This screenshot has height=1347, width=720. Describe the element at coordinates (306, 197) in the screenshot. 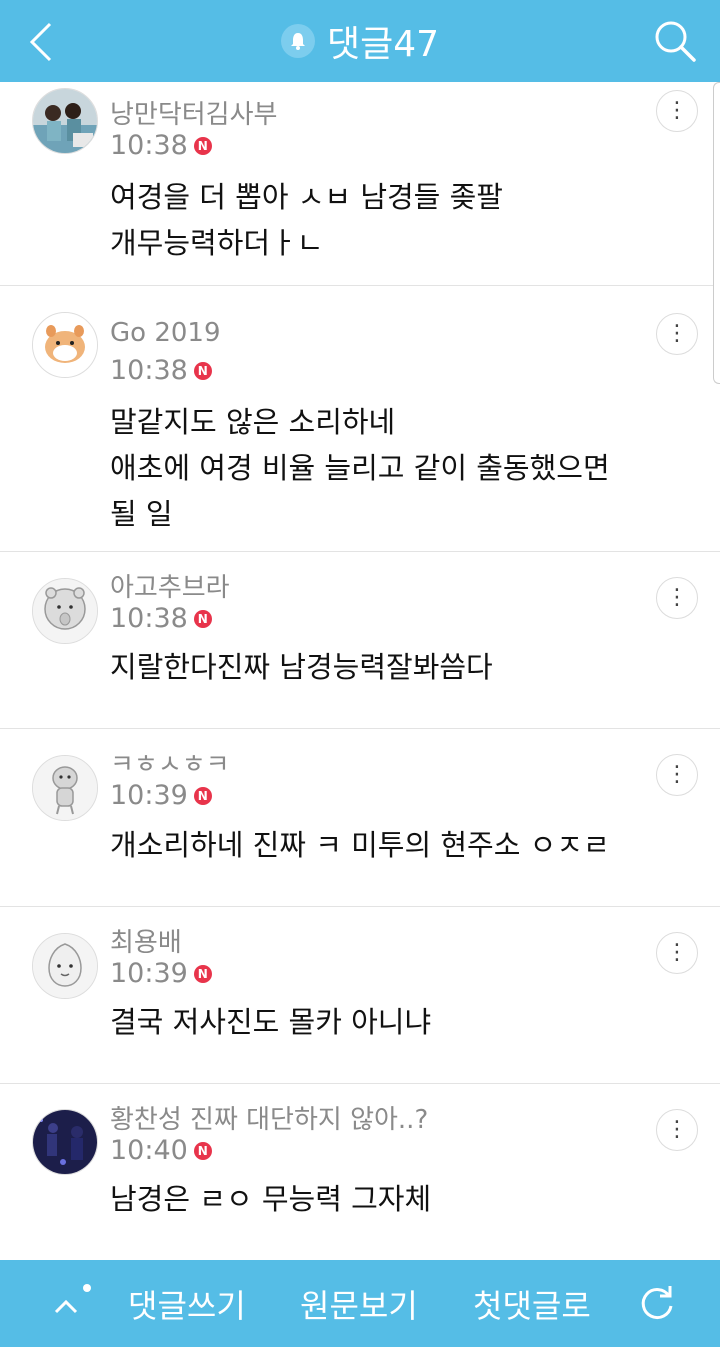

I see `comment-line: 여경을 더 뽑아 ㅅㅂ 남경들 좆팔` at that location.